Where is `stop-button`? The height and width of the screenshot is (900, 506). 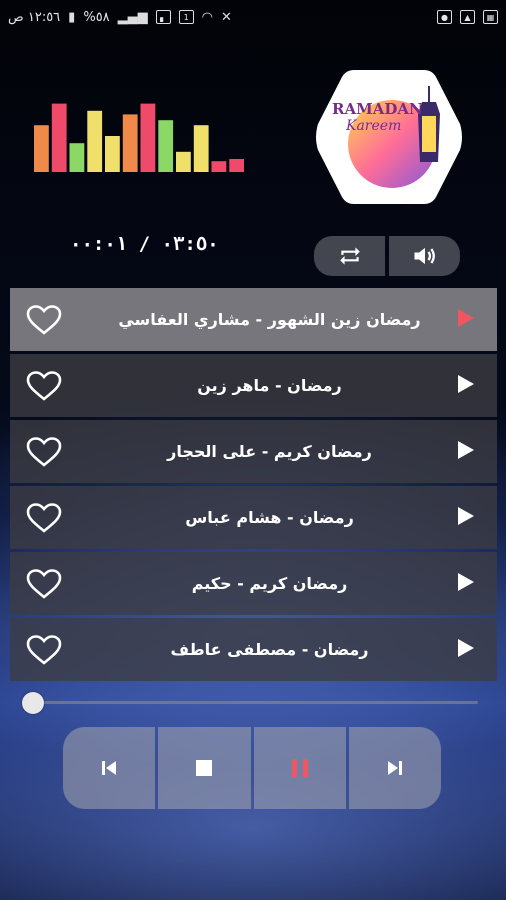
stop-button is located at coordinates (204, 768).